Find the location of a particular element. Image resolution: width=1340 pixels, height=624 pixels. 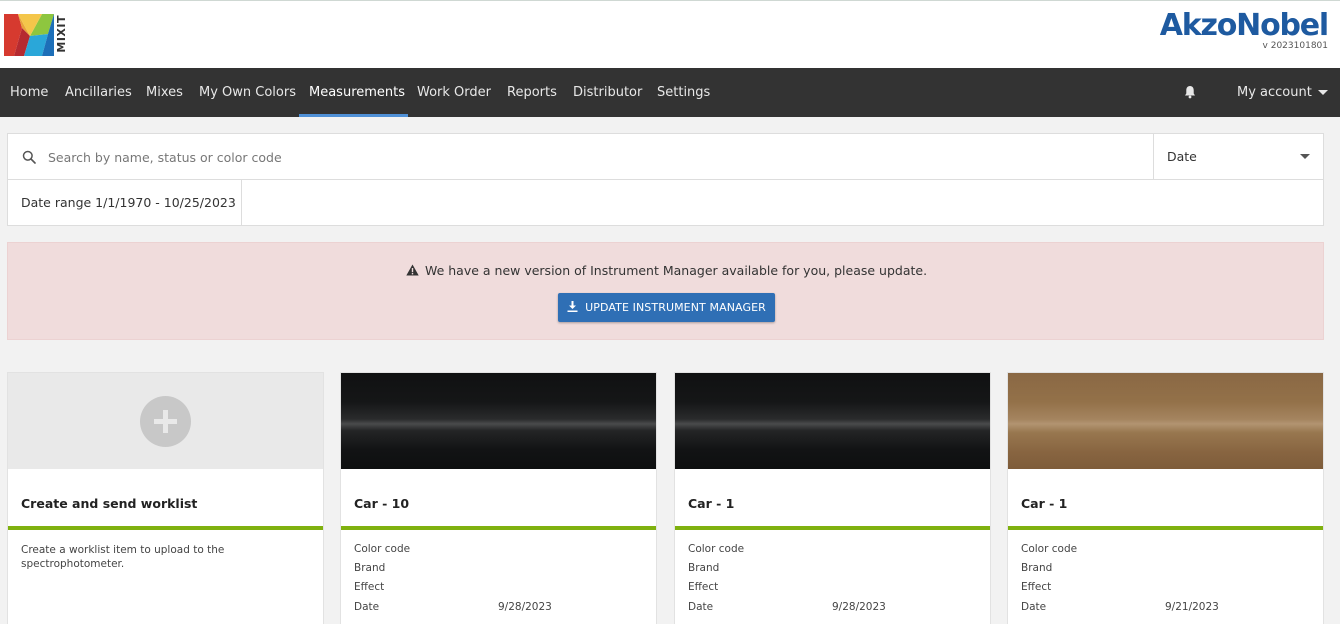

card-title: Car - 10 is located at coordinates (382, 503).